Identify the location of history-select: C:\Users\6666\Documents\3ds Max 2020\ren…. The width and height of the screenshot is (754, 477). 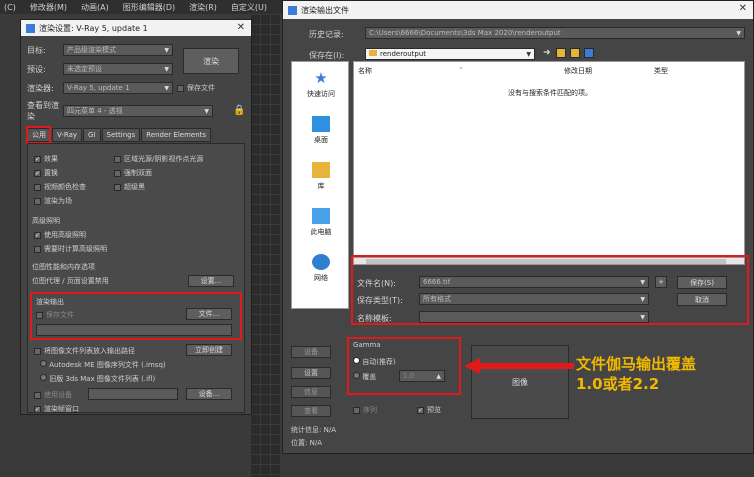
(555, 33).